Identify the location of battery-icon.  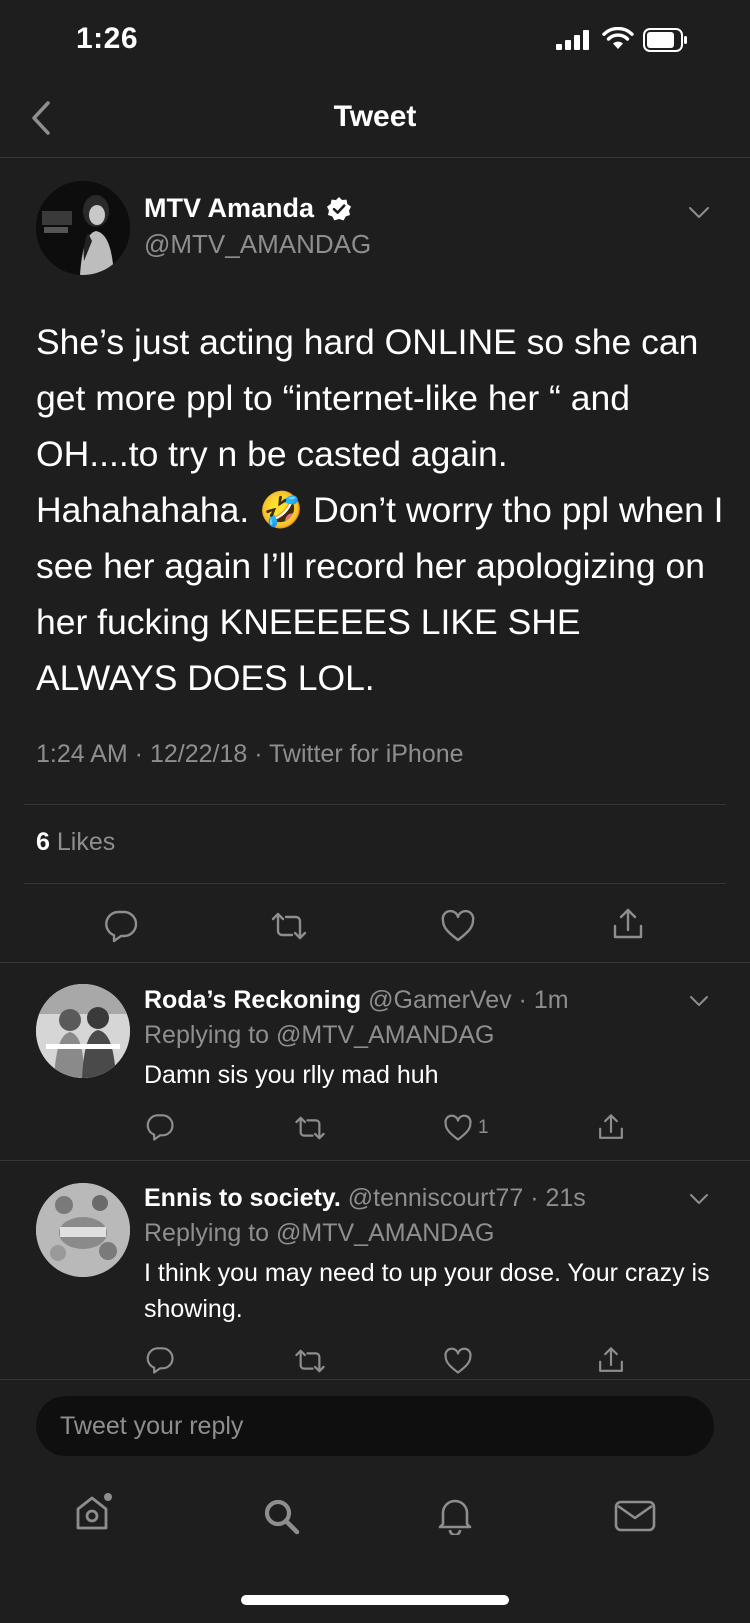
(666, 40).